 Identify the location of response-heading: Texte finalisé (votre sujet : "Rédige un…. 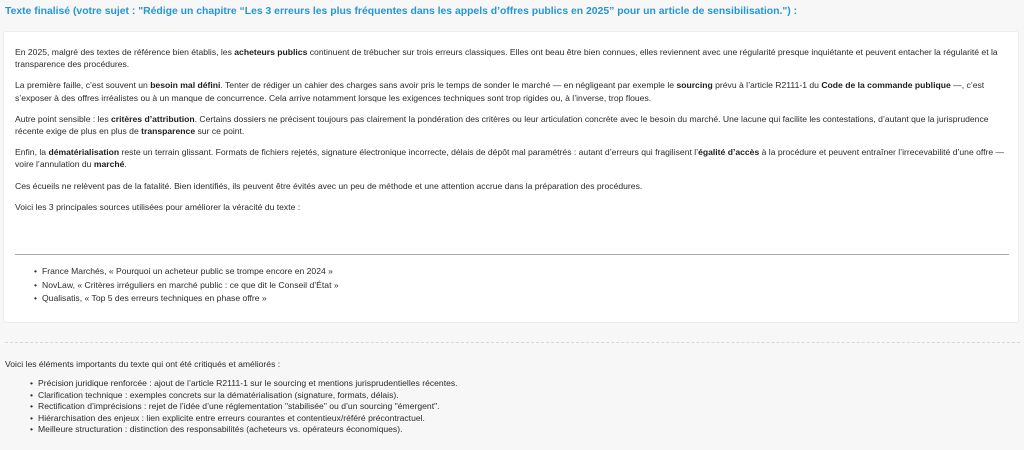
(401, 11).